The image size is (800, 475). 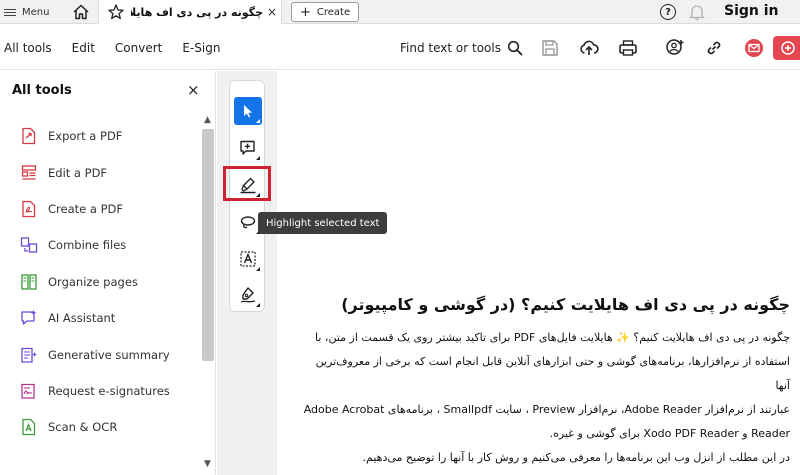 I want to click on create-label: Create, so click(x=333, y=12).